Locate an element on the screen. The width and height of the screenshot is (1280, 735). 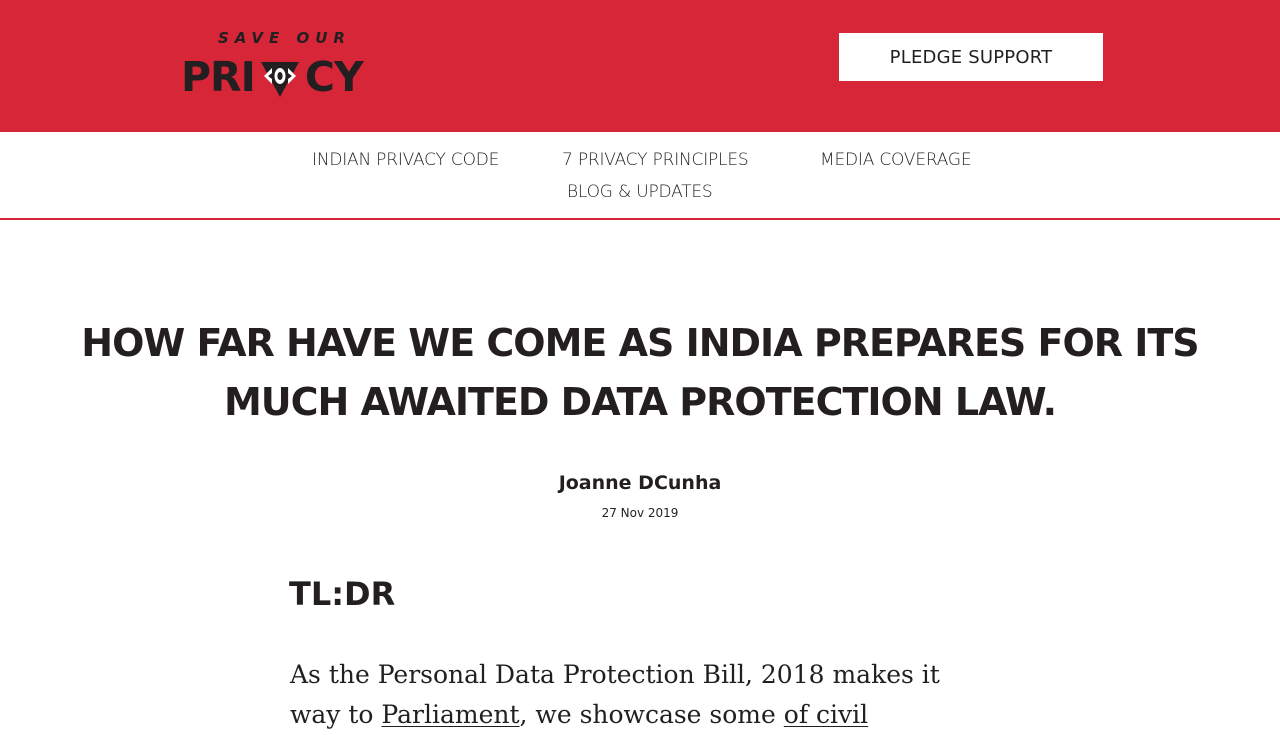
pledge-support-button: PLEDGE SUPPORT is located at coordinates (971, 57).